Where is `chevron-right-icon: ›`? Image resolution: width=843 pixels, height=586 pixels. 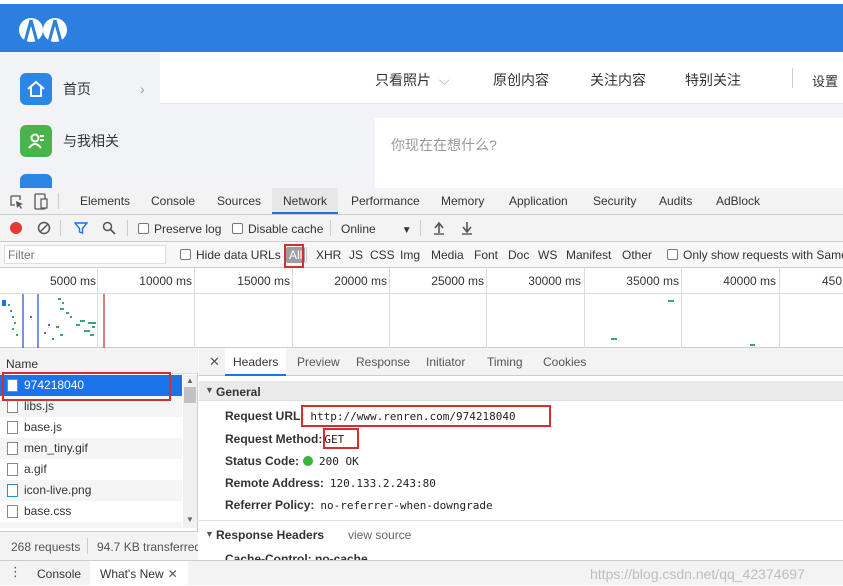 chevron-right-icon: › is located at coordinates (142, 89).